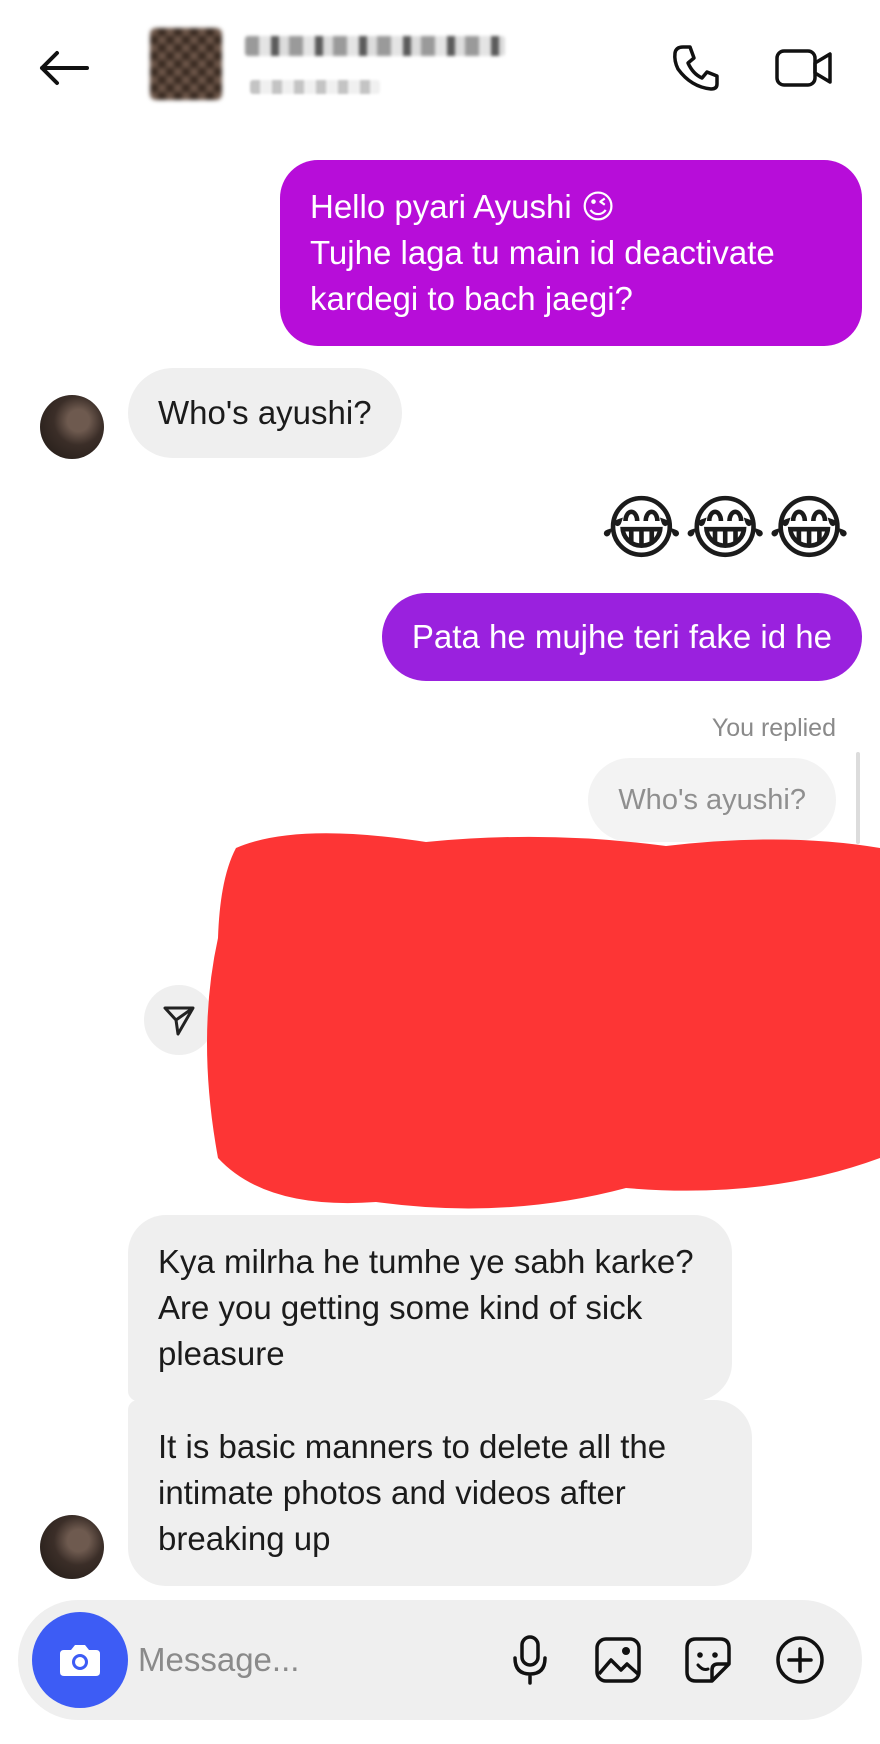 The image size is (880, 1744). I want to click on voice-call-button, so click(696, 68).